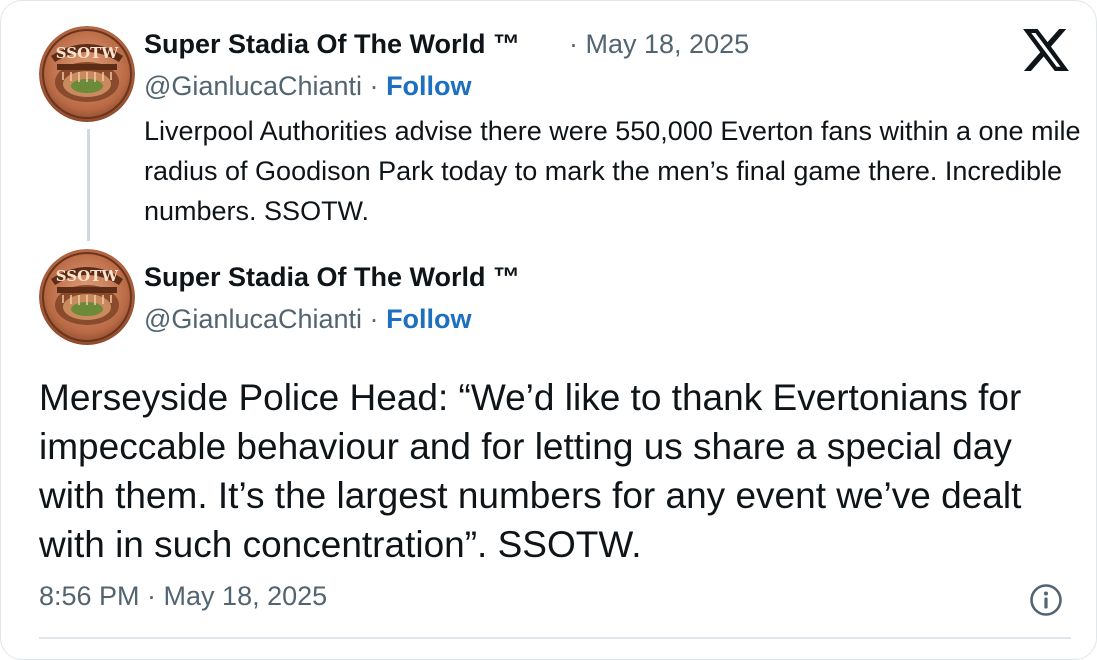 The width and height of the screenshot is (1097, 660). What do you see at coordinates (183, 596) in the screenshot?
I see `tweet-timestamp: 8:56 PM · May 18, 2025` at bounding box center [183, 596].